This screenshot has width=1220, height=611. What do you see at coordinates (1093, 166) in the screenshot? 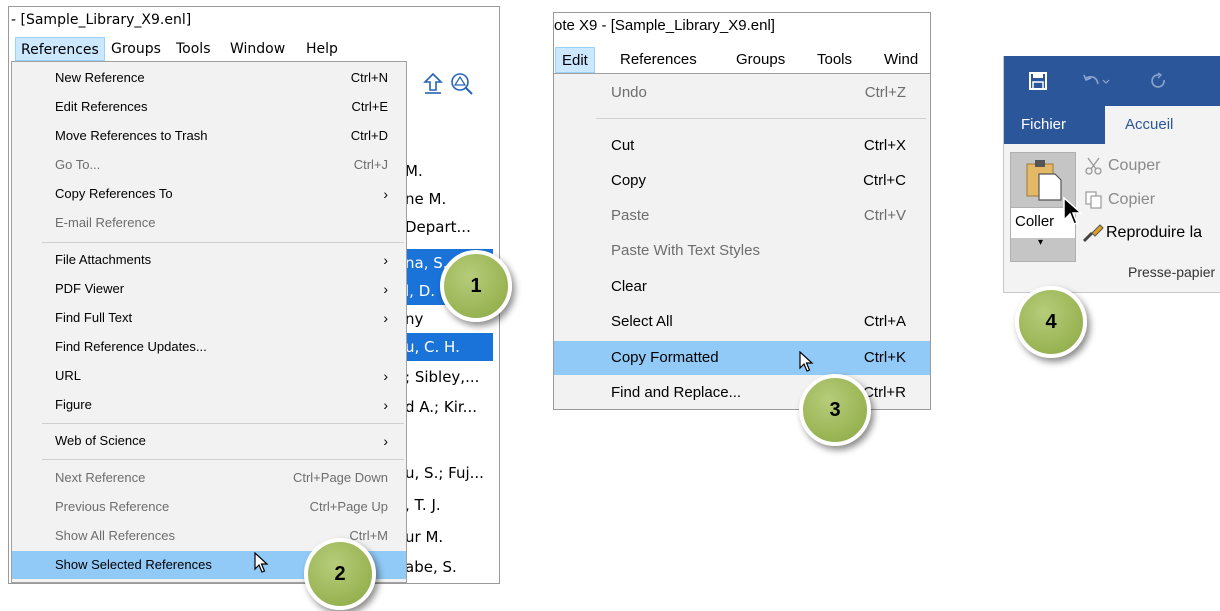
I see `scissors-icon` at bounding box center [1093, 166].